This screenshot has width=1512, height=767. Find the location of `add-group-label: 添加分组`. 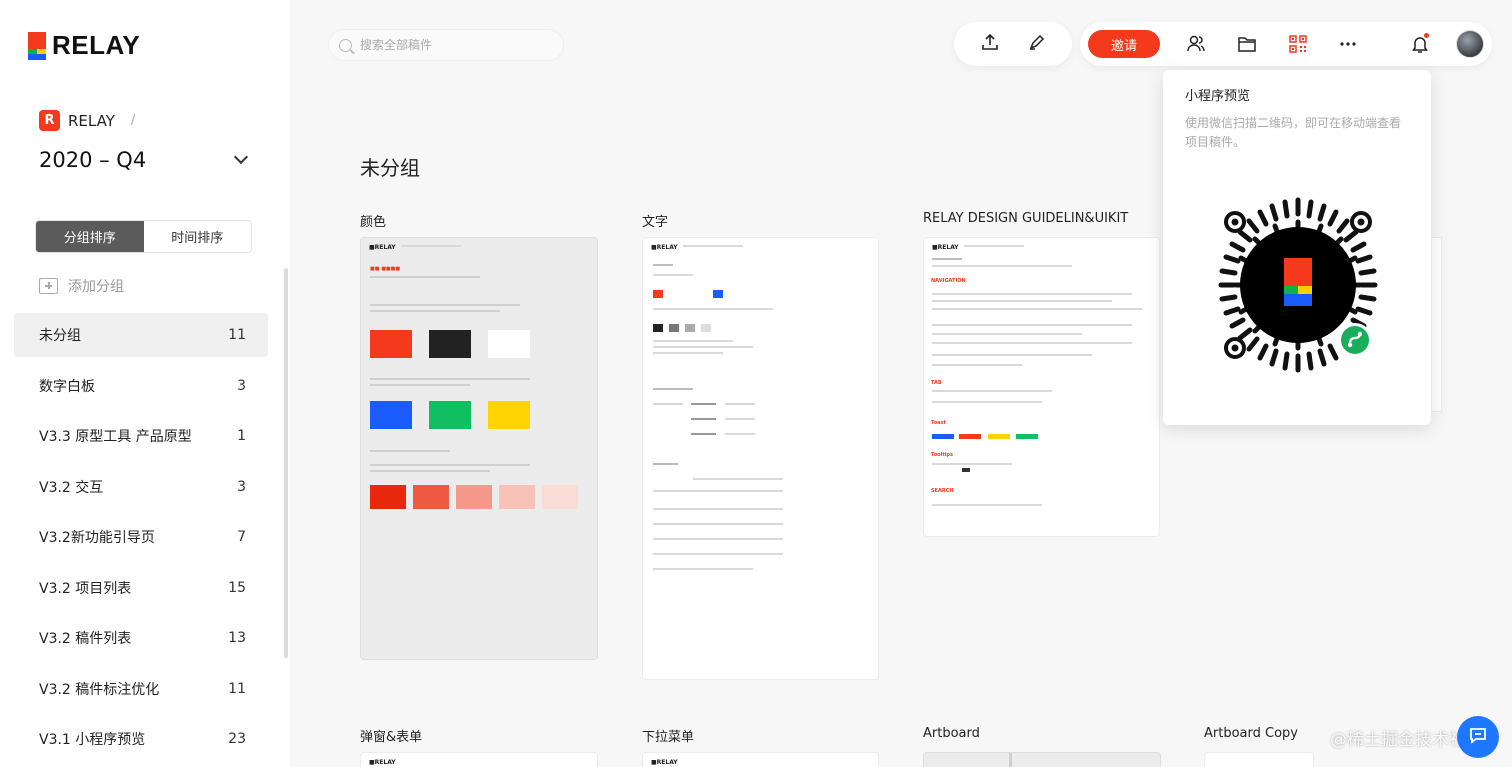

add-group-label: 添加分组 is located at coordinates (96, 287).